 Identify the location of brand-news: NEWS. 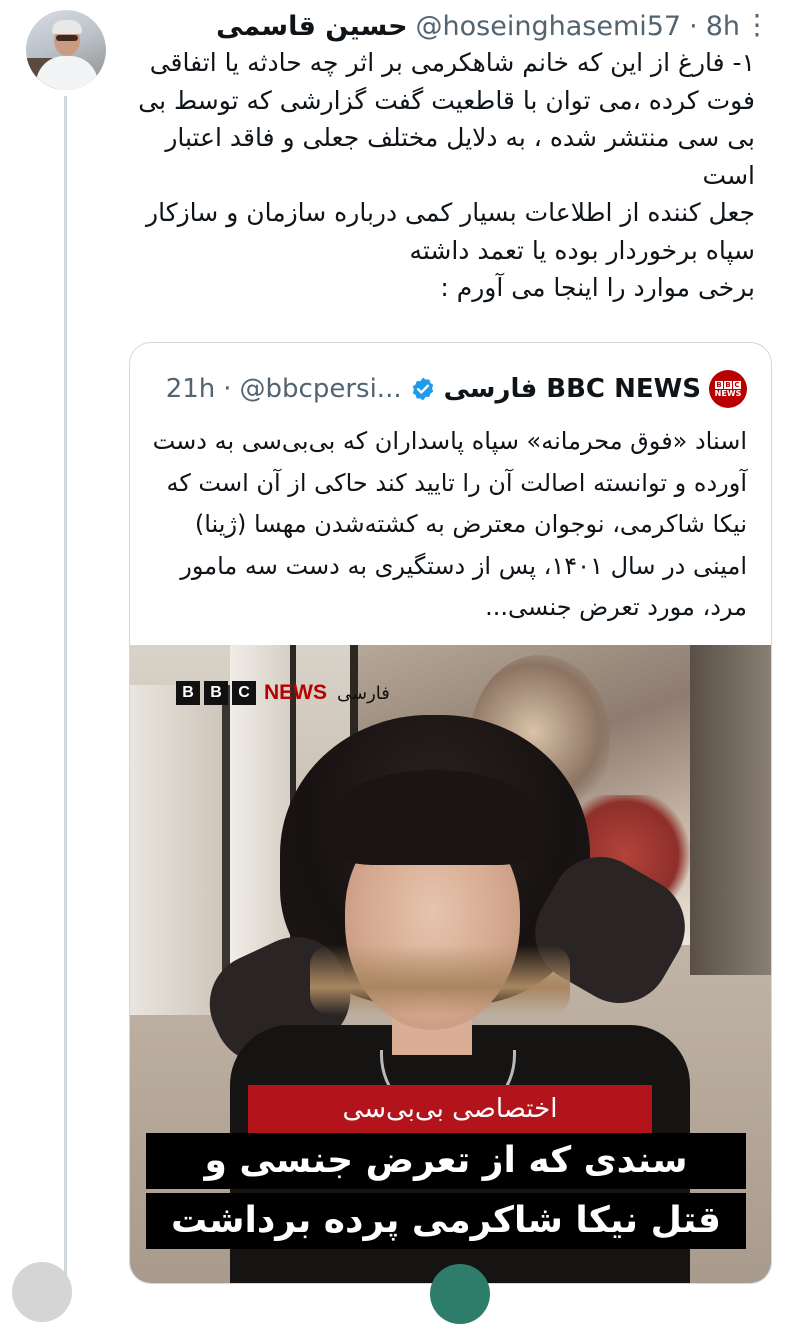
(295, 692).